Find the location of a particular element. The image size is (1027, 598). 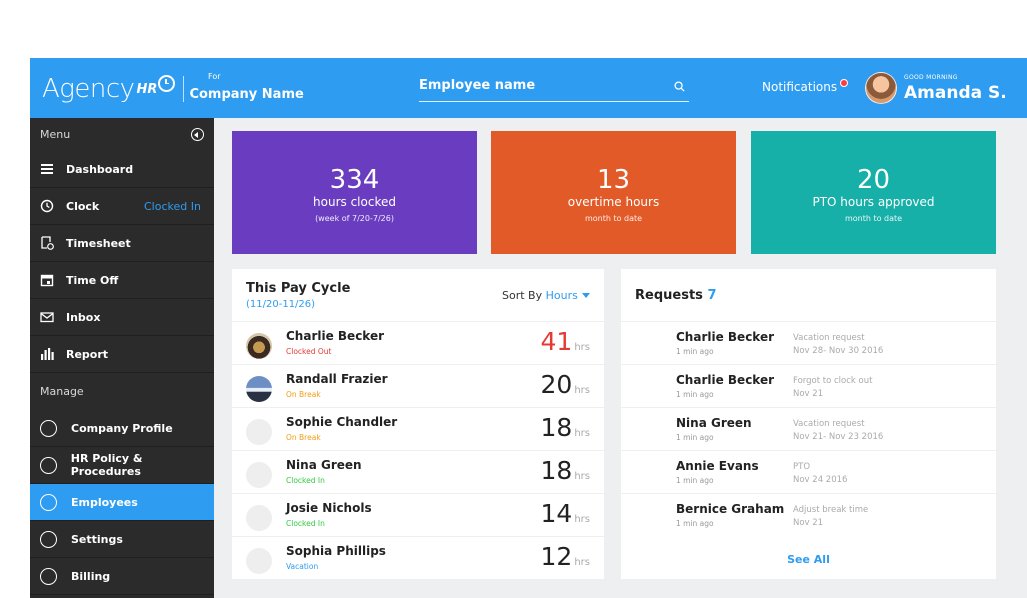

stat-value: 13 is located at coordinates (613, 180).